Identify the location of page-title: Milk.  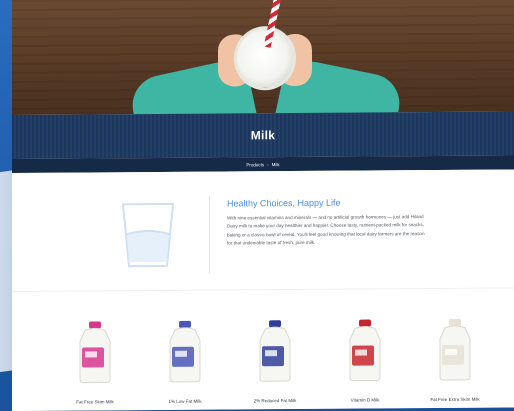
(263, 135).